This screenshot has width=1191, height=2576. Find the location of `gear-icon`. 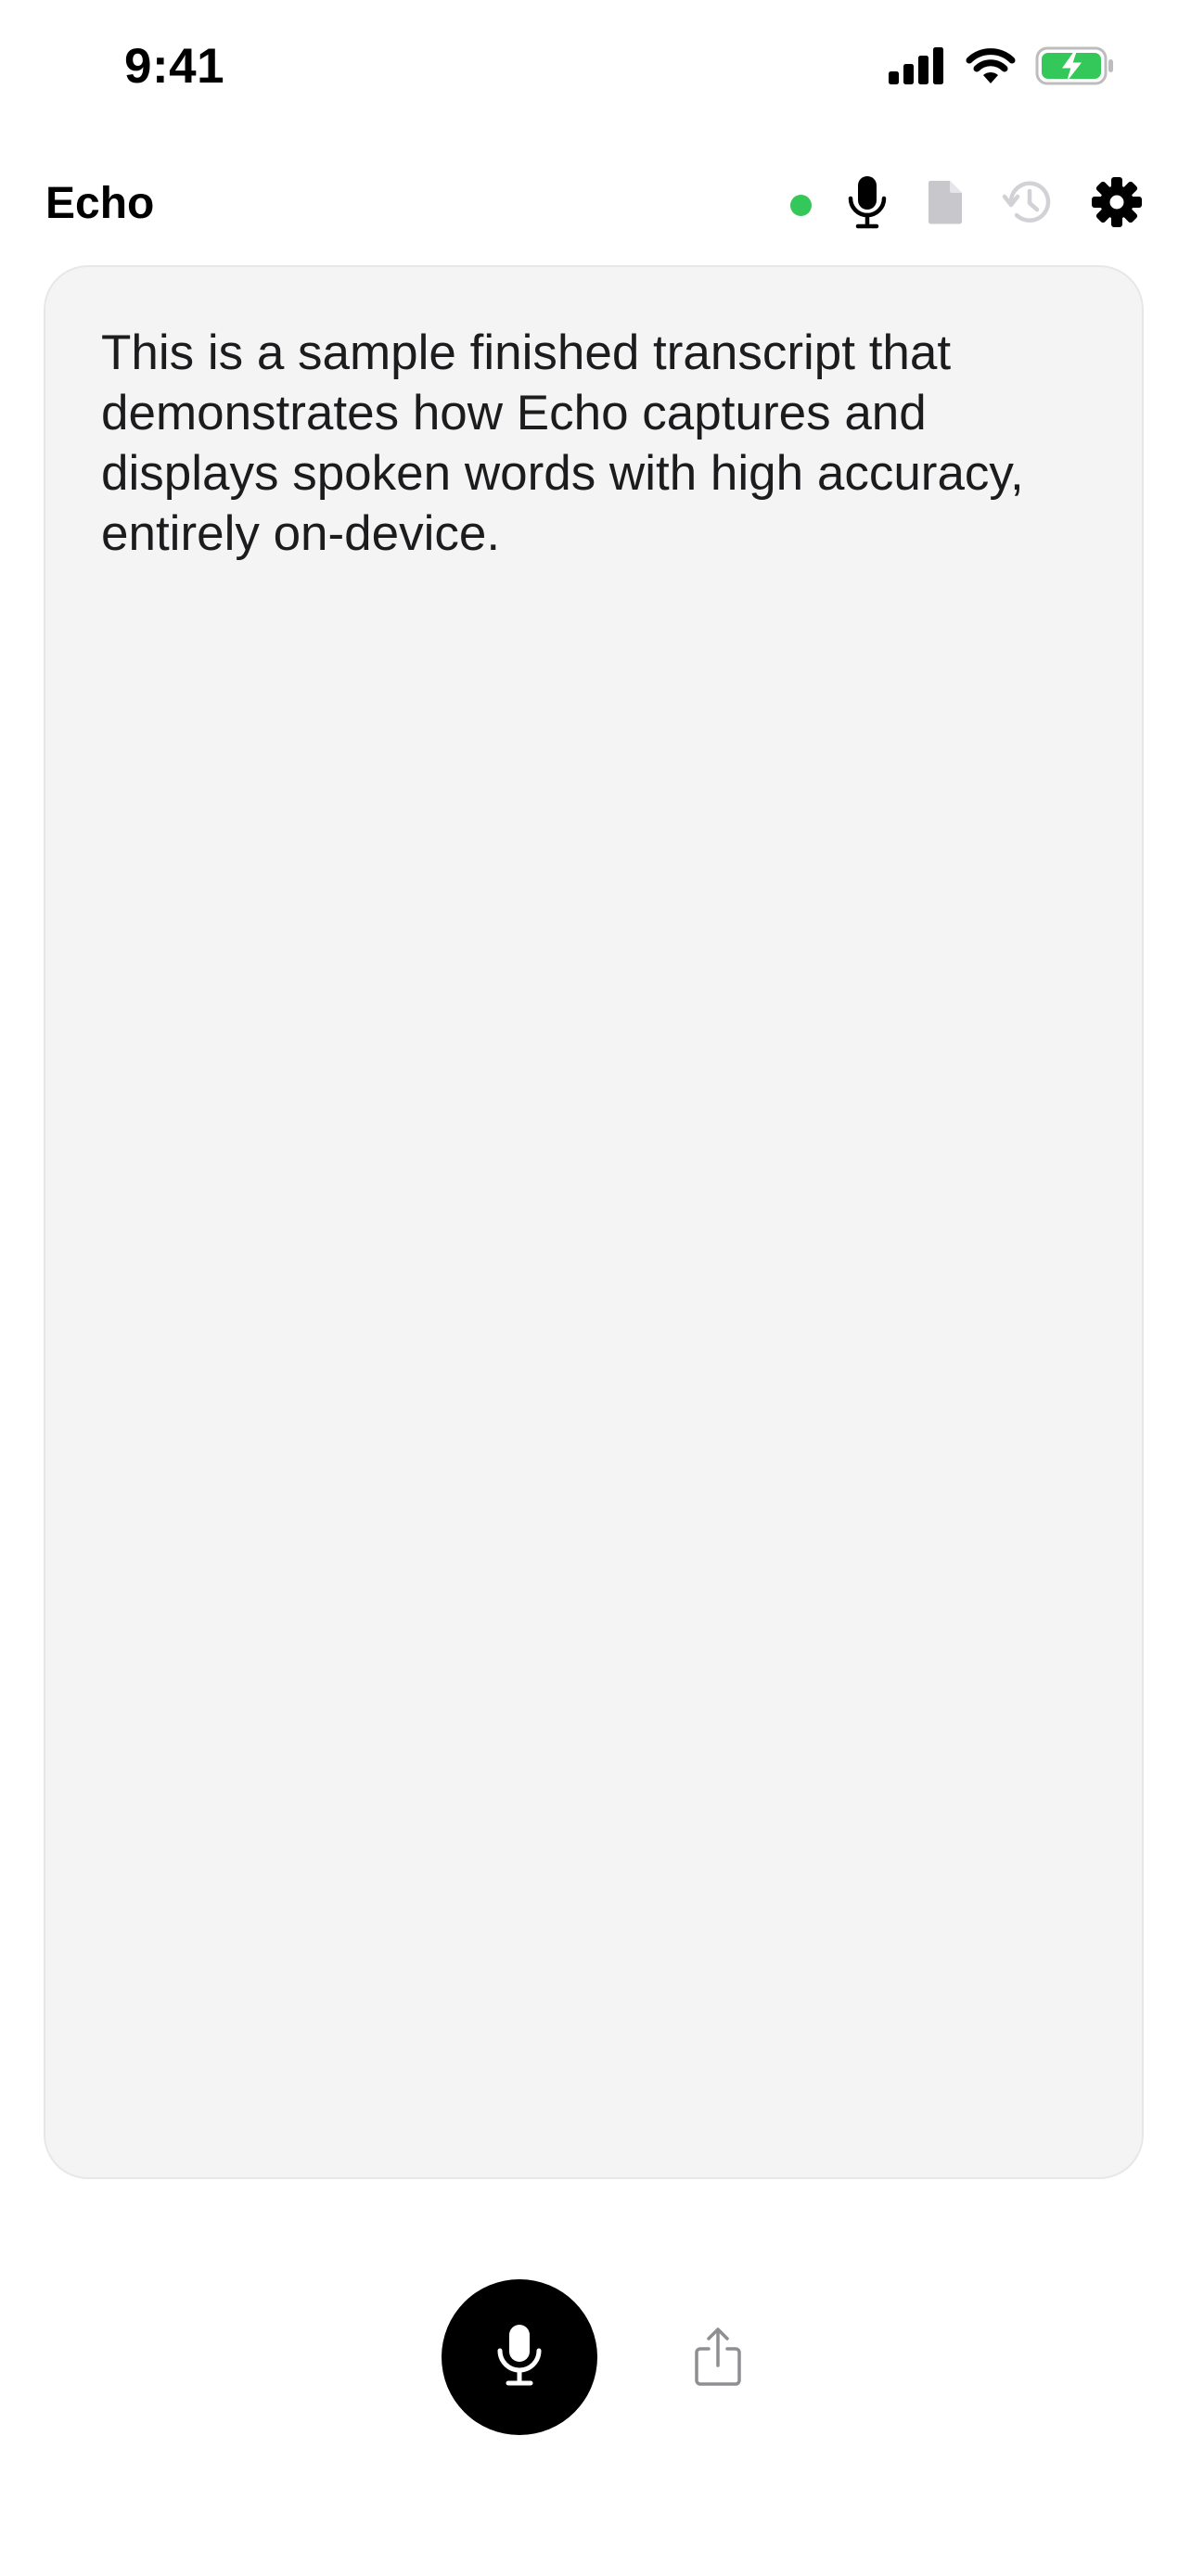

gear-icon is located at coordinates (1117, 204).